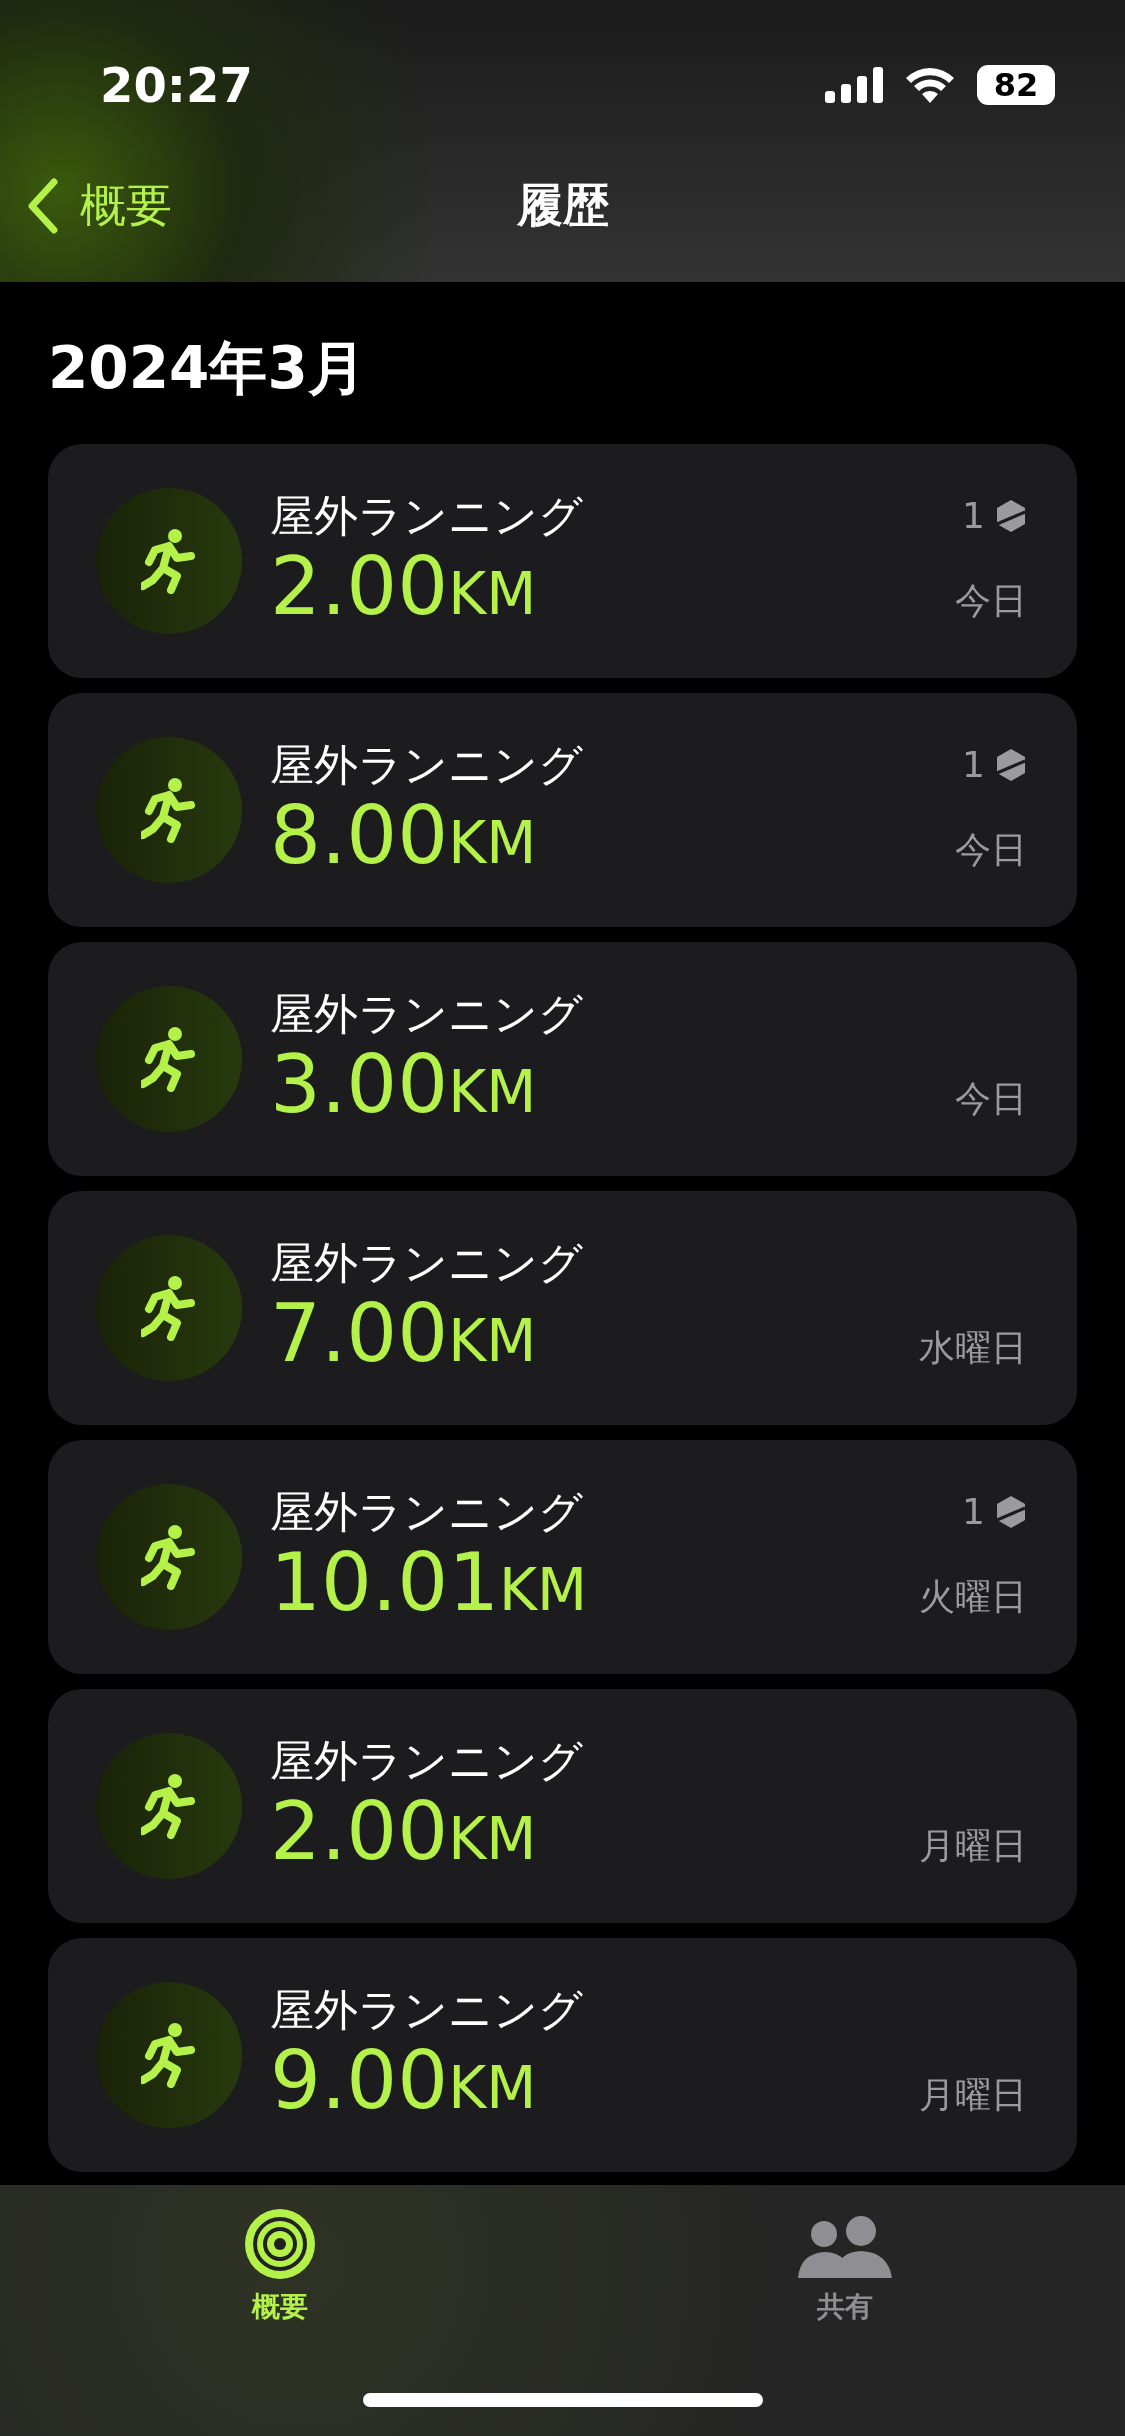 The width and height of the screenshot is (1125, 2436). I want to click on workout-day: 火曜日, so click(973, 1597).